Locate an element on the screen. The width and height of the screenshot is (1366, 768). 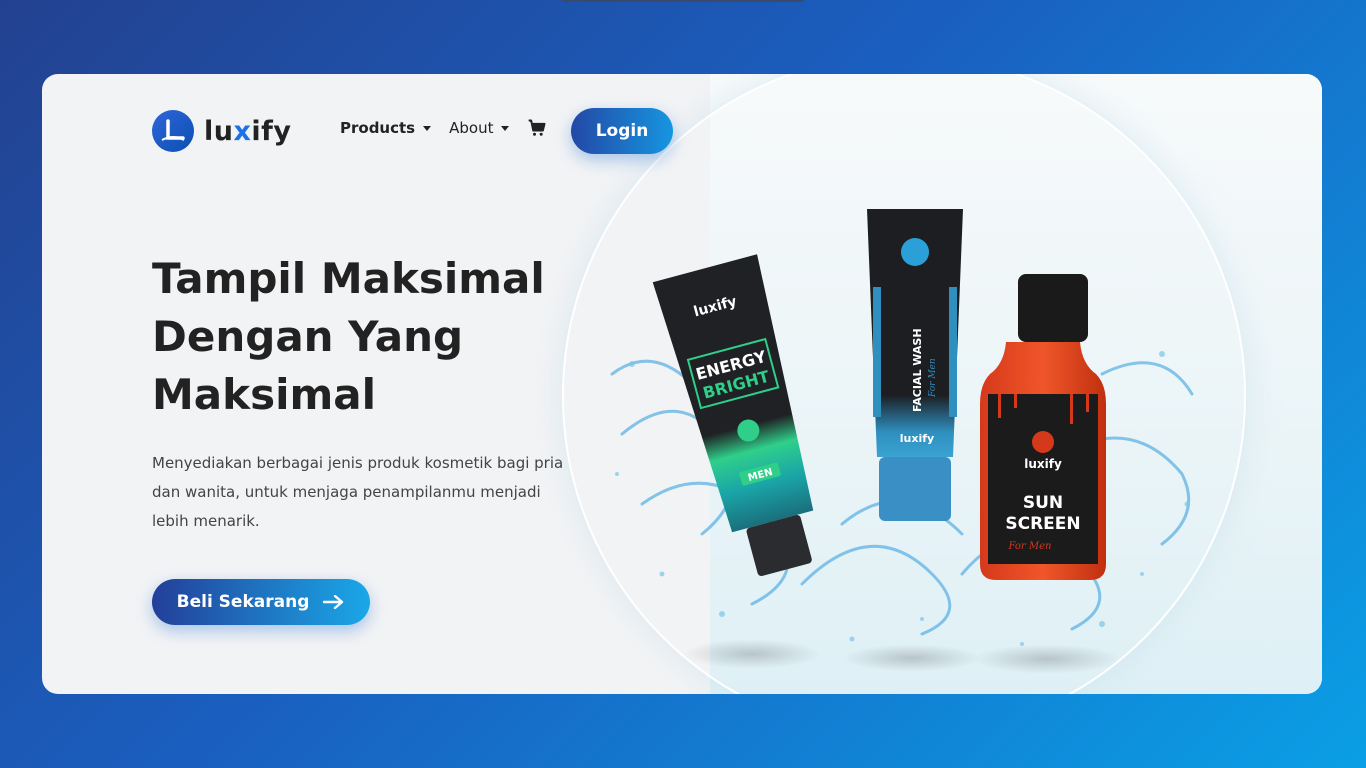
hero-headline: Tampil Maksimal Dengan Yang Maksimal is located at coordinates (348, 336).